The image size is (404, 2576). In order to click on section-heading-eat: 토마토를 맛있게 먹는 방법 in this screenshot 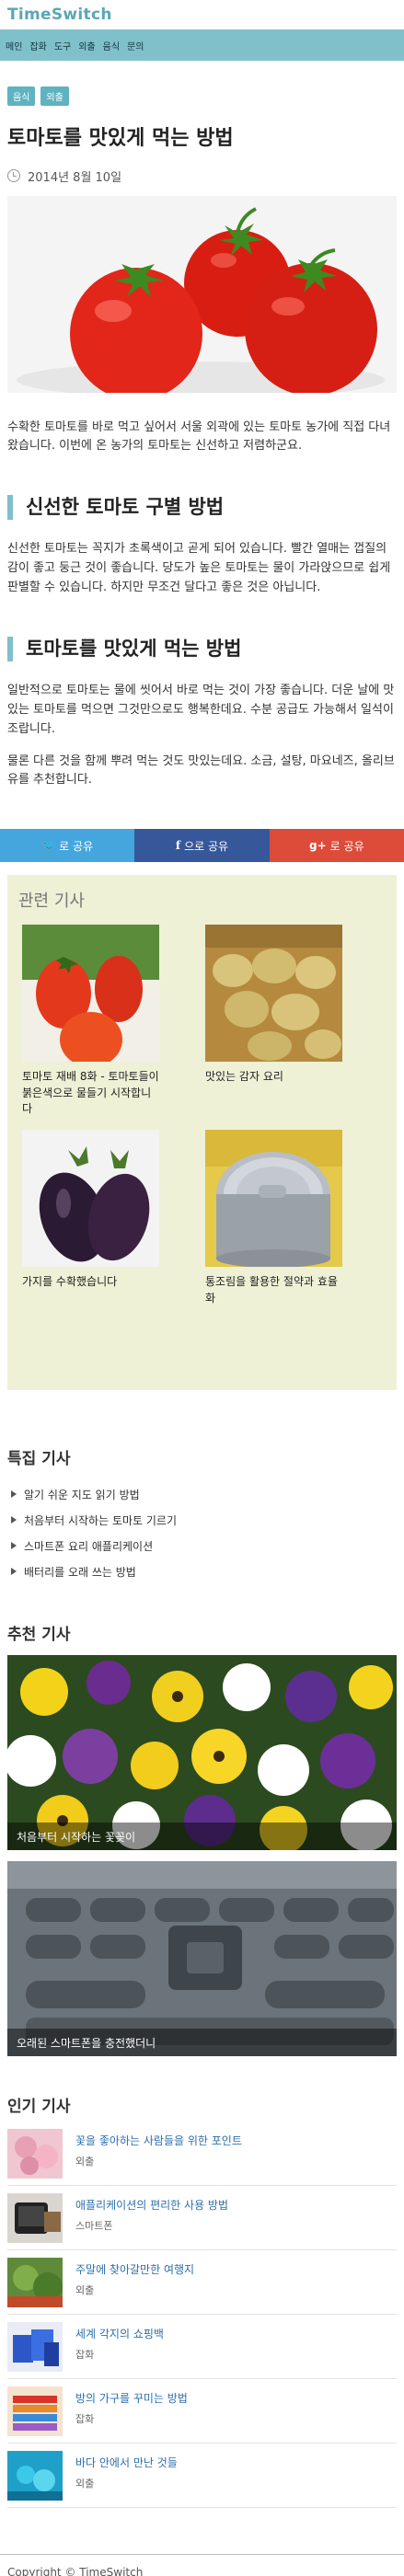, I will do `click(202, 649)`.